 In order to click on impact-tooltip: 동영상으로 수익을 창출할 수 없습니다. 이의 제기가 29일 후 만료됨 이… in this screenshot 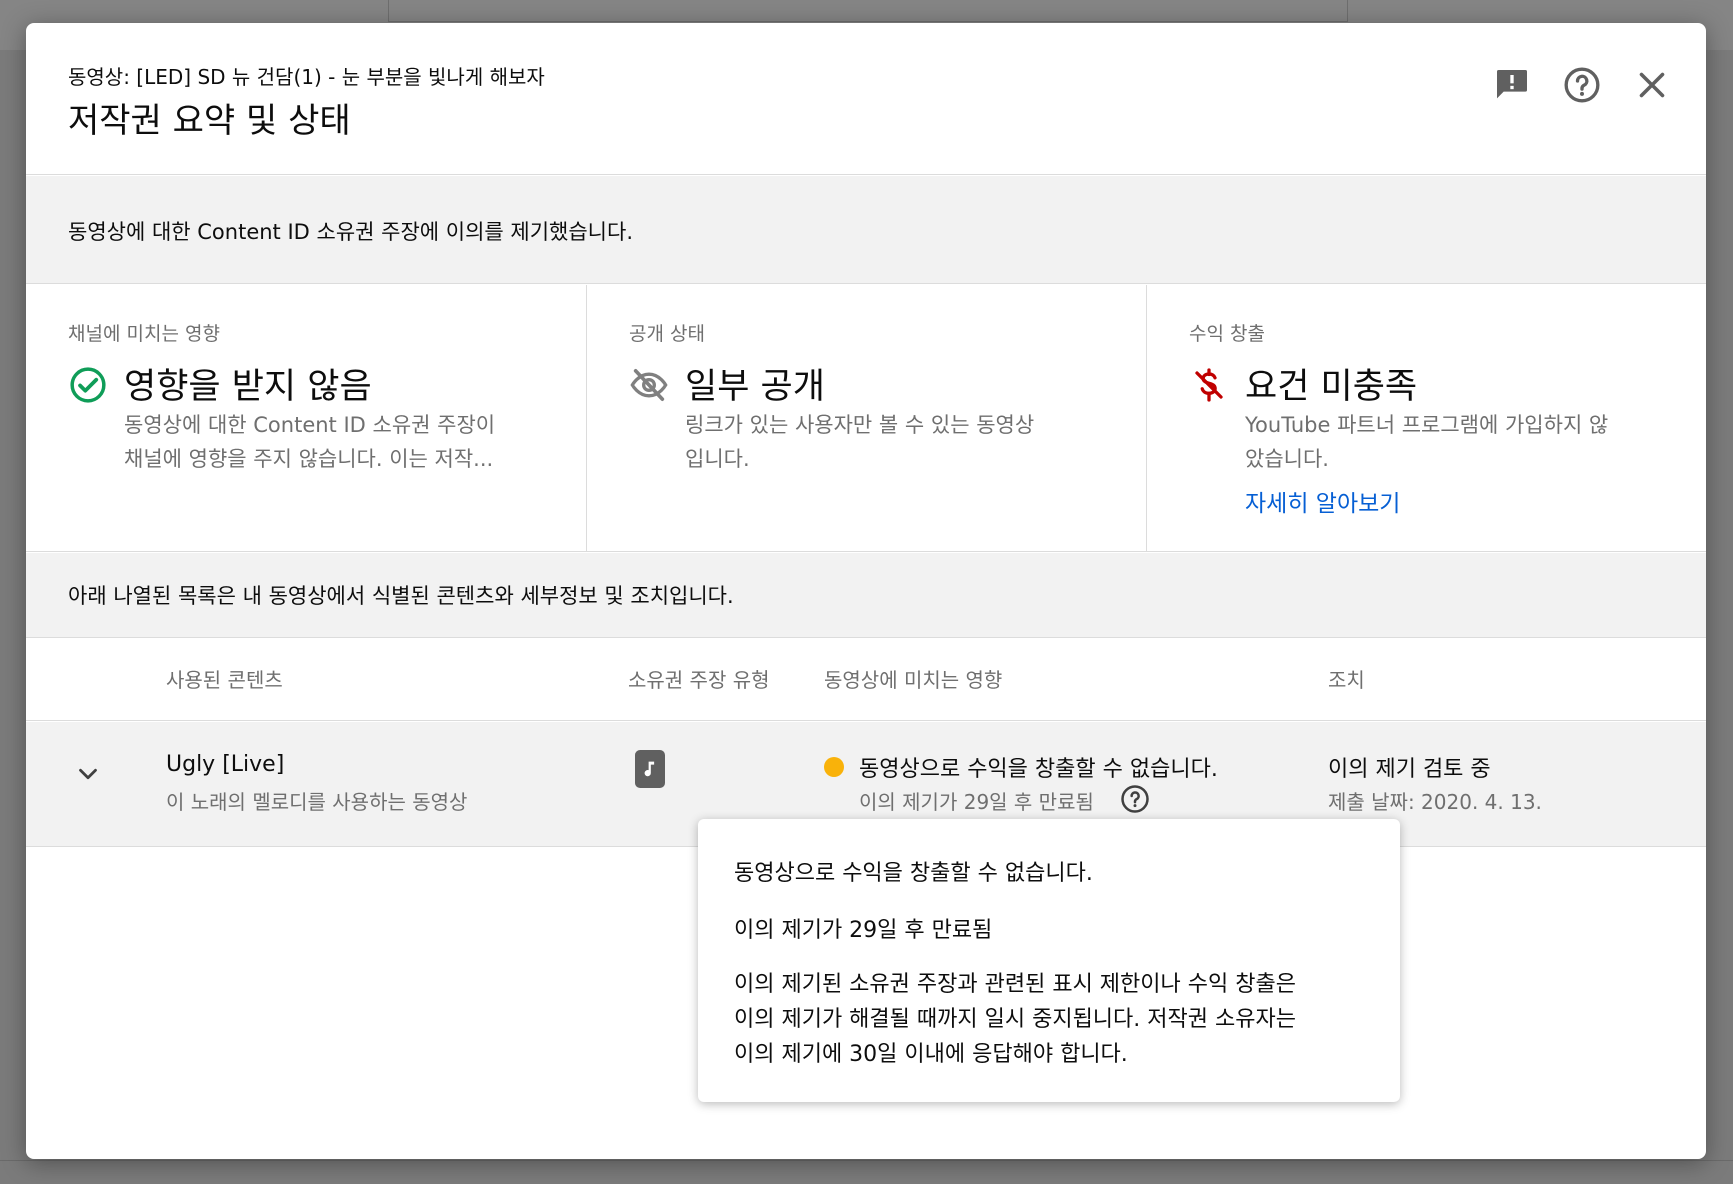, I will do `click(1049, 960)`.